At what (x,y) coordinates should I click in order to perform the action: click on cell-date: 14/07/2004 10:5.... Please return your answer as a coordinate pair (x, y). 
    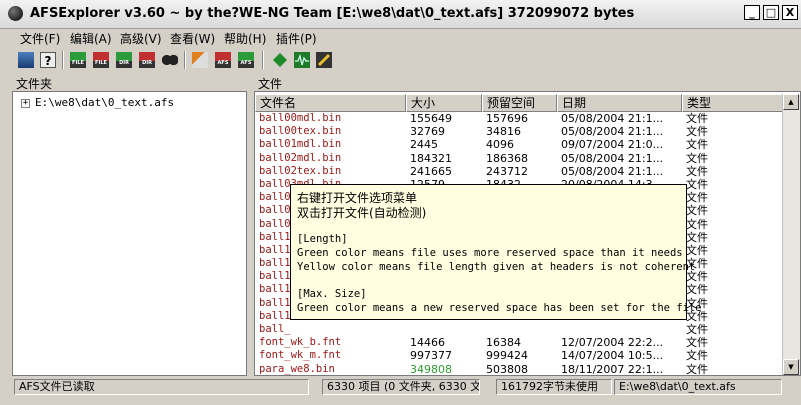
    Looking at the image, I should click on (612, 356).